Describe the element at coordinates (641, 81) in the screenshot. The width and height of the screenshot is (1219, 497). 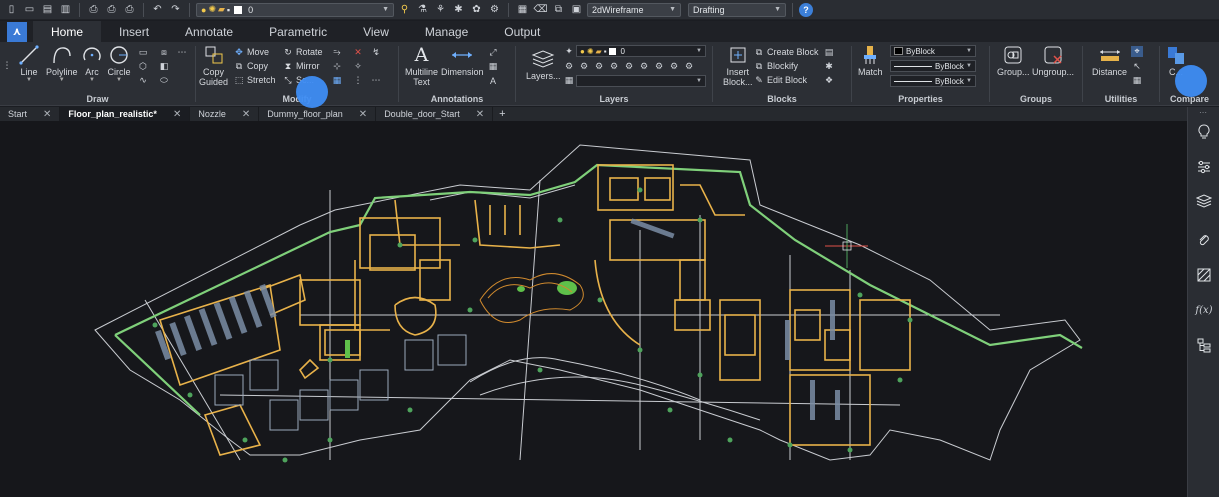
I see `layer-filter-dropdown: ▼` at that location.